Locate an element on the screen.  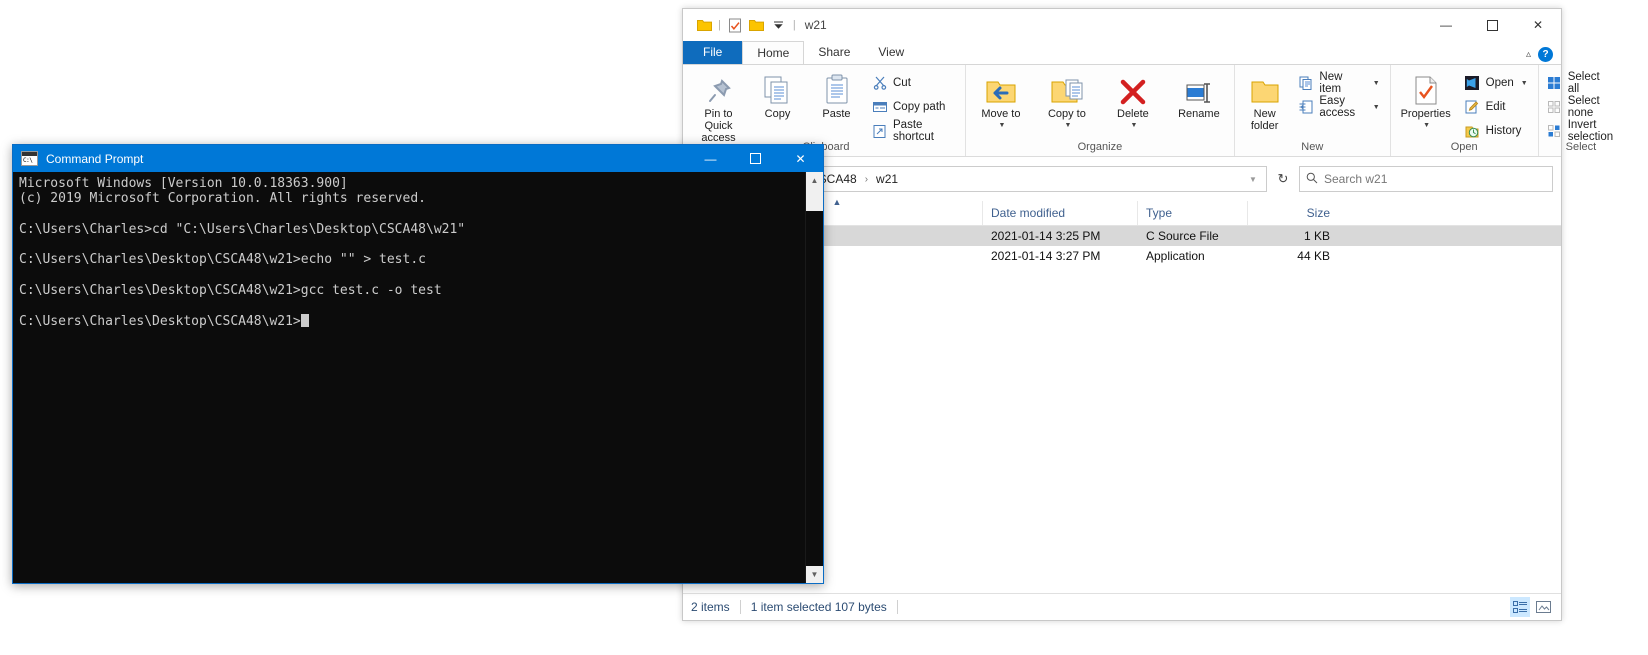
search-icon is located at coordinates (1312, 179).